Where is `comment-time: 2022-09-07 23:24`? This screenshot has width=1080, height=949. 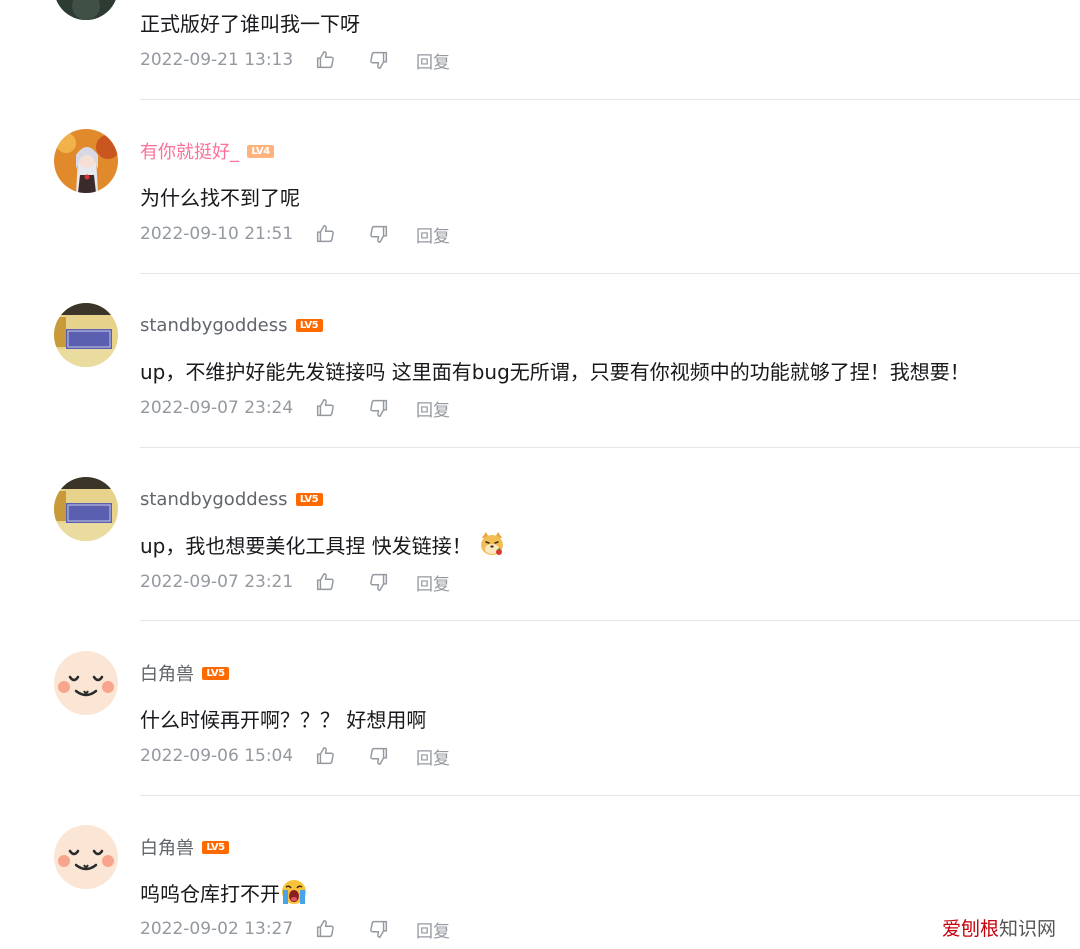 comment-time: 2022-09-07 23:24 is located at coordinates (217, 408).